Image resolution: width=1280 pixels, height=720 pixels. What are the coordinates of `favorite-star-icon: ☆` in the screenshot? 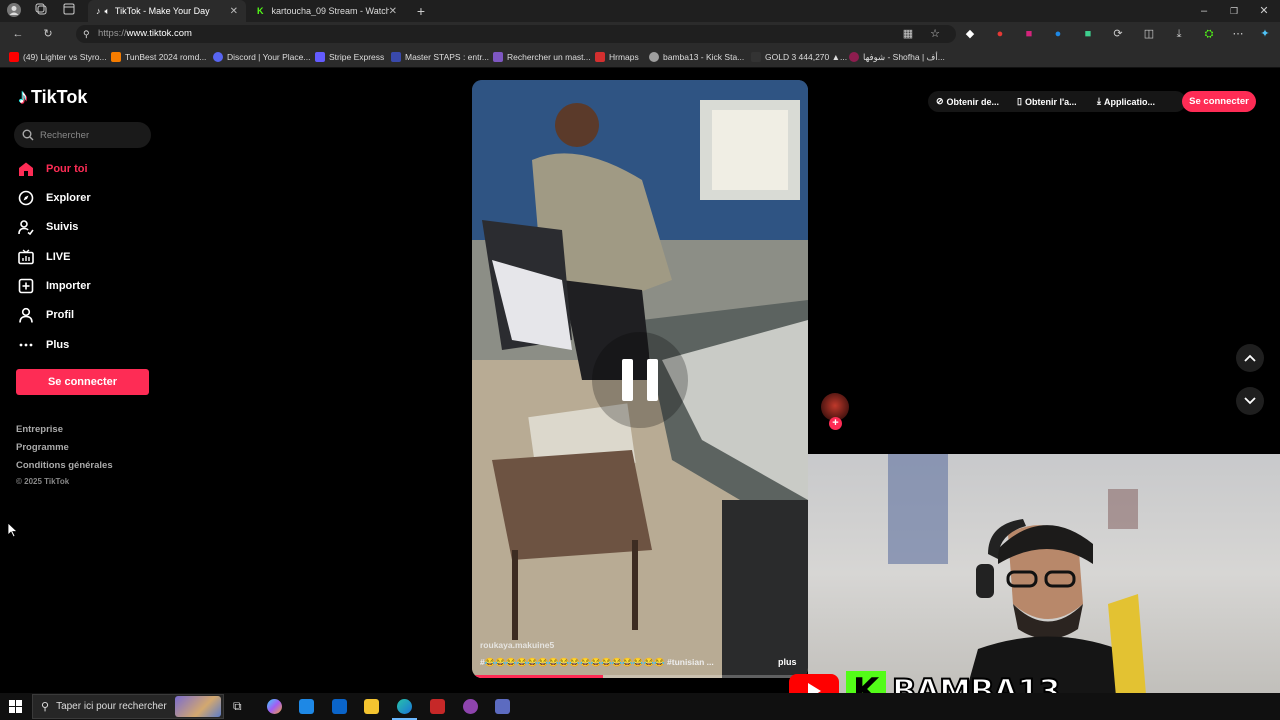 It's located at (935, 34).